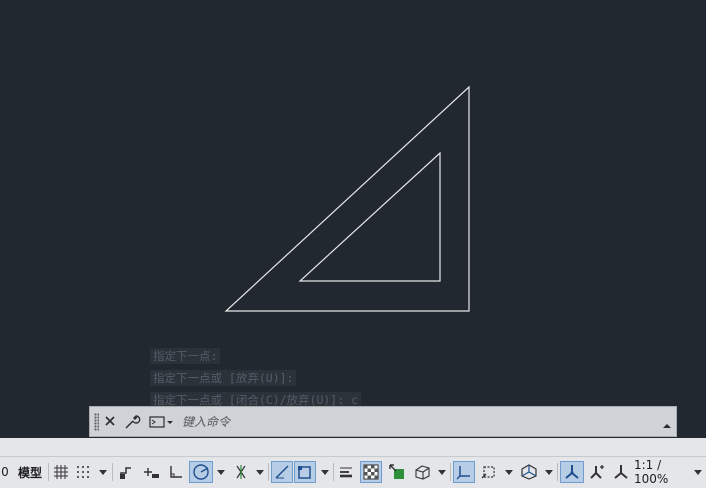  Describe the element at coordinates (442, 472) in the screenshot. I see `3d-snap-dropdown-icon` at that location.